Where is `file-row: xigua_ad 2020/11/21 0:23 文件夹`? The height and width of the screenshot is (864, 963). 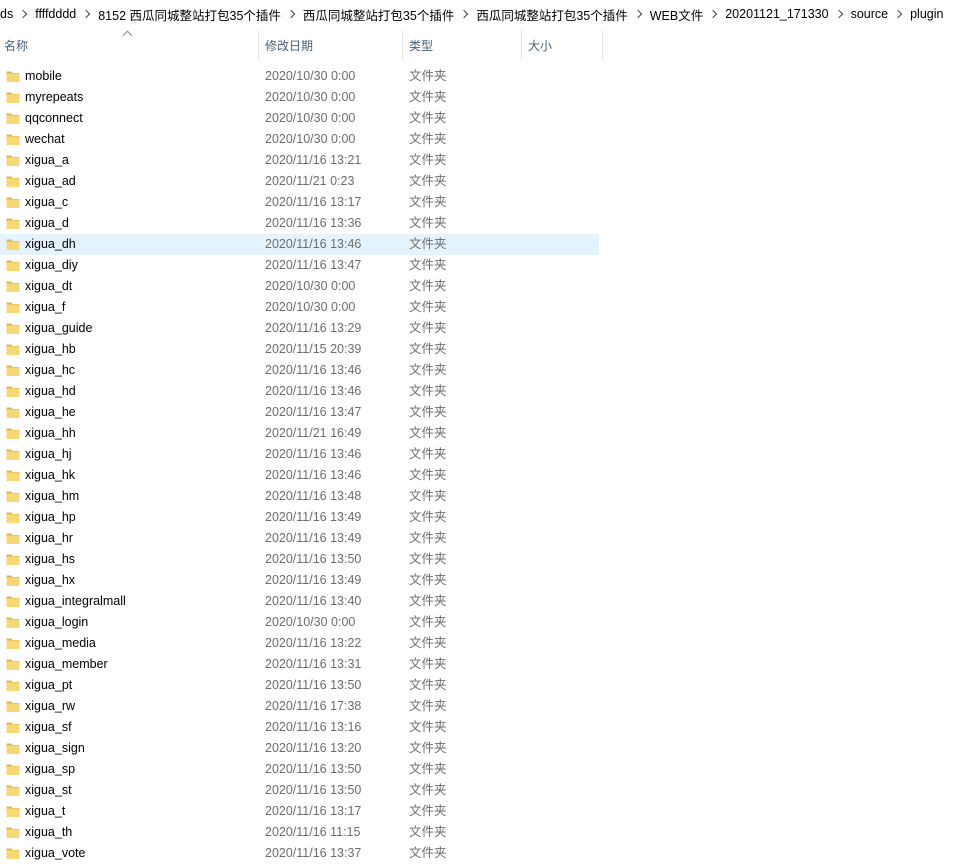 file-row: xigua_ad 2020/11/21 0:23 文件夹 is located at coordinates (299, 181).